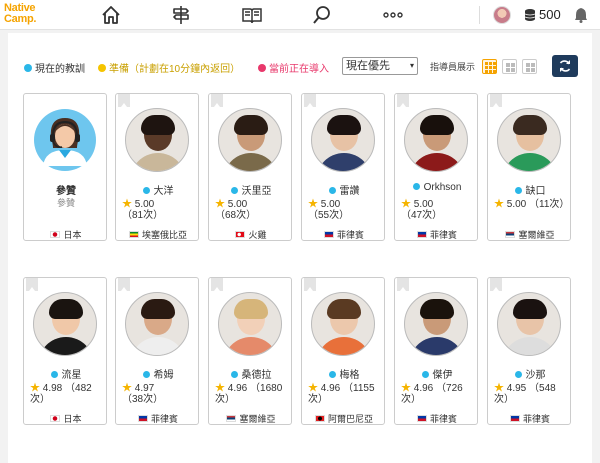 Image resolution: width=600 pixels, height=463 pixels. I want to click on legend-available-label: 現在的教訓, so click(60, 69).